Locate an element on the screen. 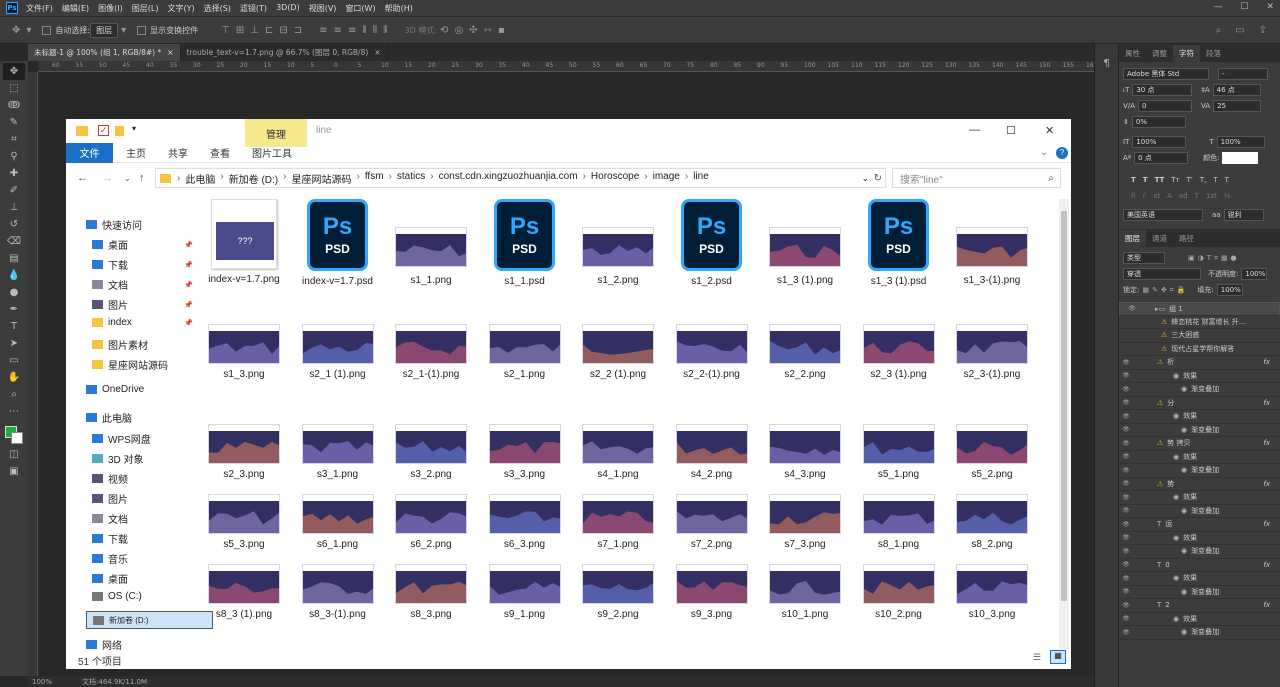  language-select: 美国英语 is located at coordinates (1163, 215).